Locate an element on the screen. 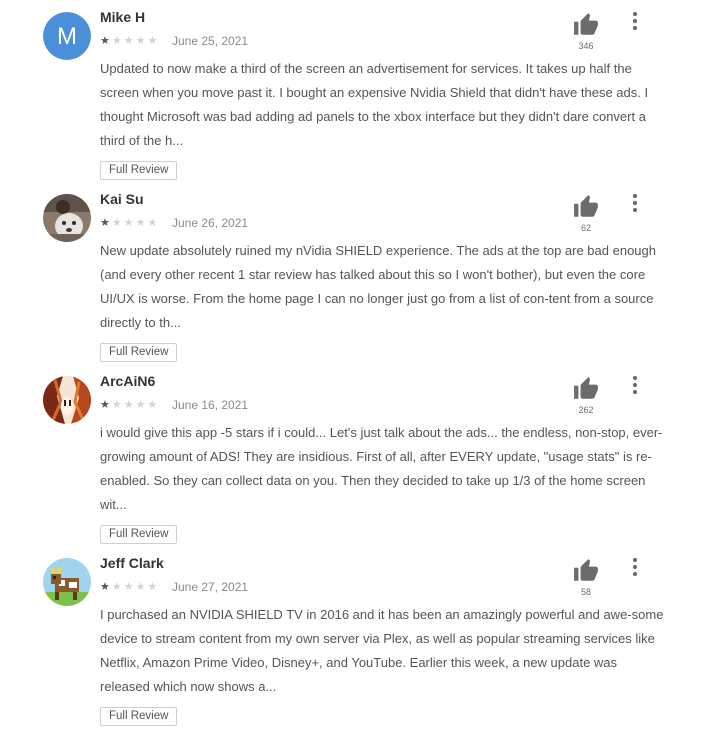 Image resolution: width=708 pixels, height=733 pixels. avatar-pixel-art-icon is located at coordinates (67, 582).